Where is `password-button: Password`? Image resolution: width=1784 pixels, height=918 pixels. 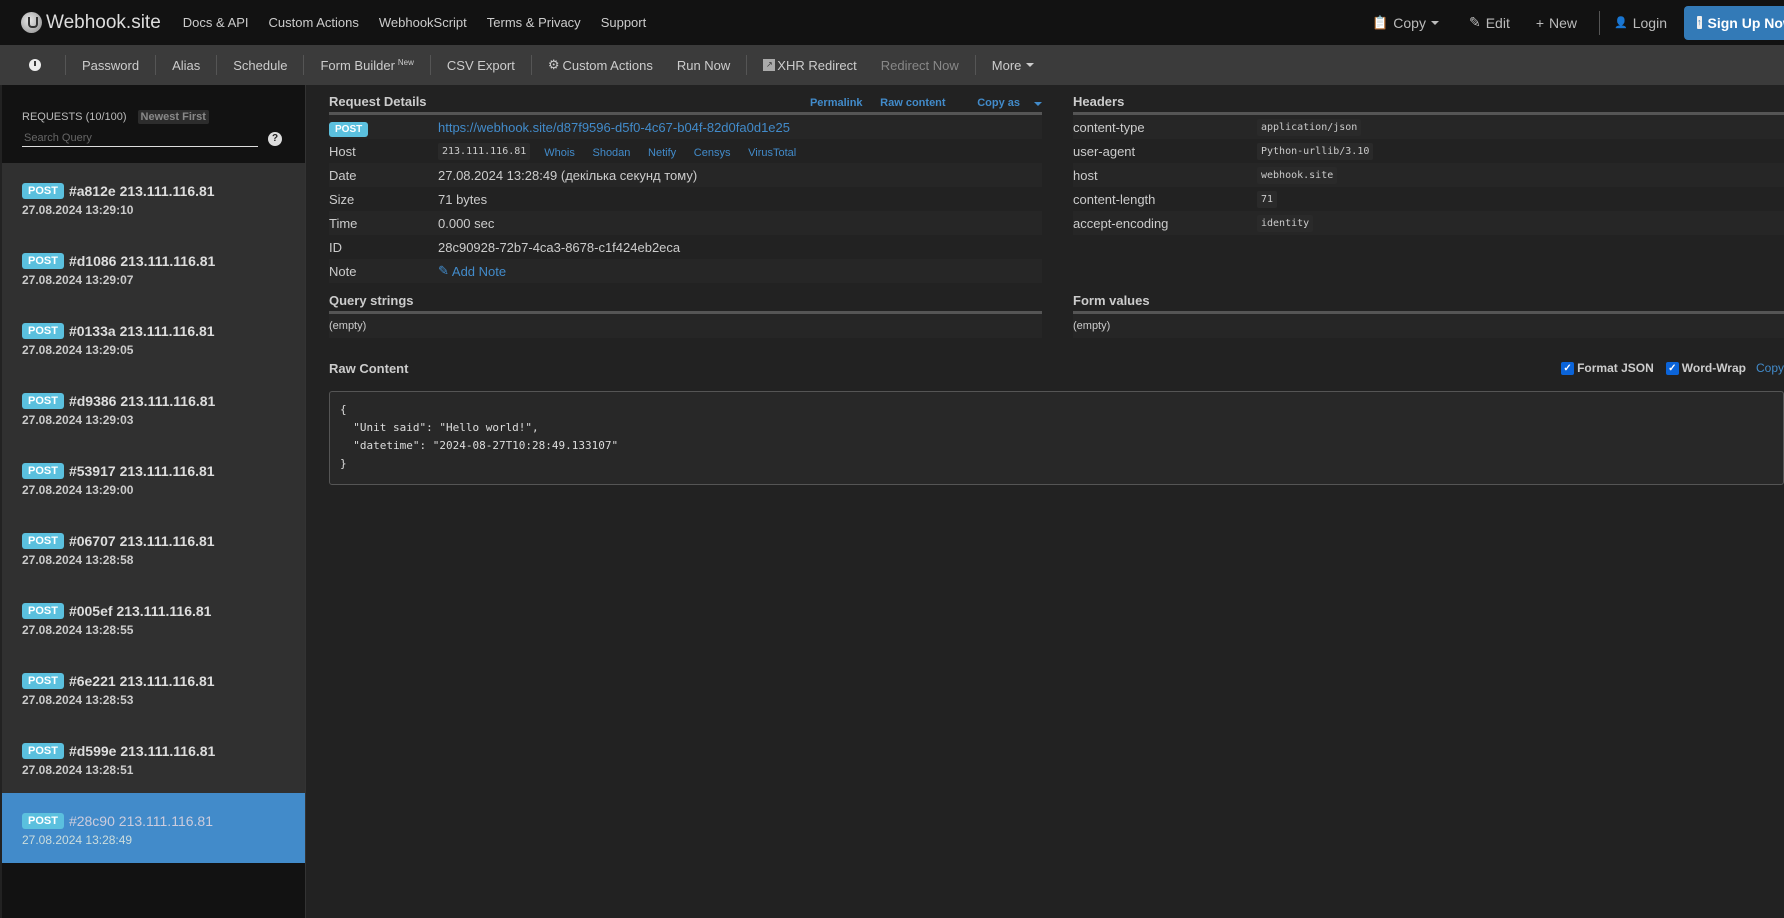 password-button: Password is located at coordinates (110, 65).